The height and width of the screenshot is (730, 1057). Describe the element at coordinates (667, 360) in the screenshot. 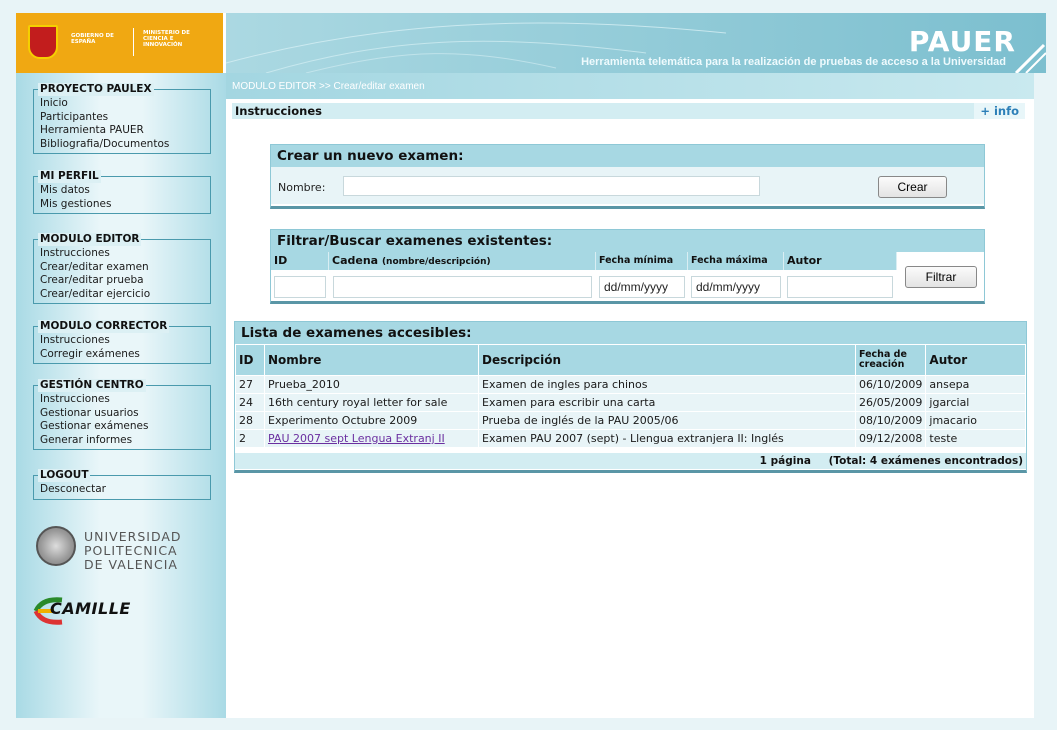

I see `column-header-descripcion: Descripción` at that location.